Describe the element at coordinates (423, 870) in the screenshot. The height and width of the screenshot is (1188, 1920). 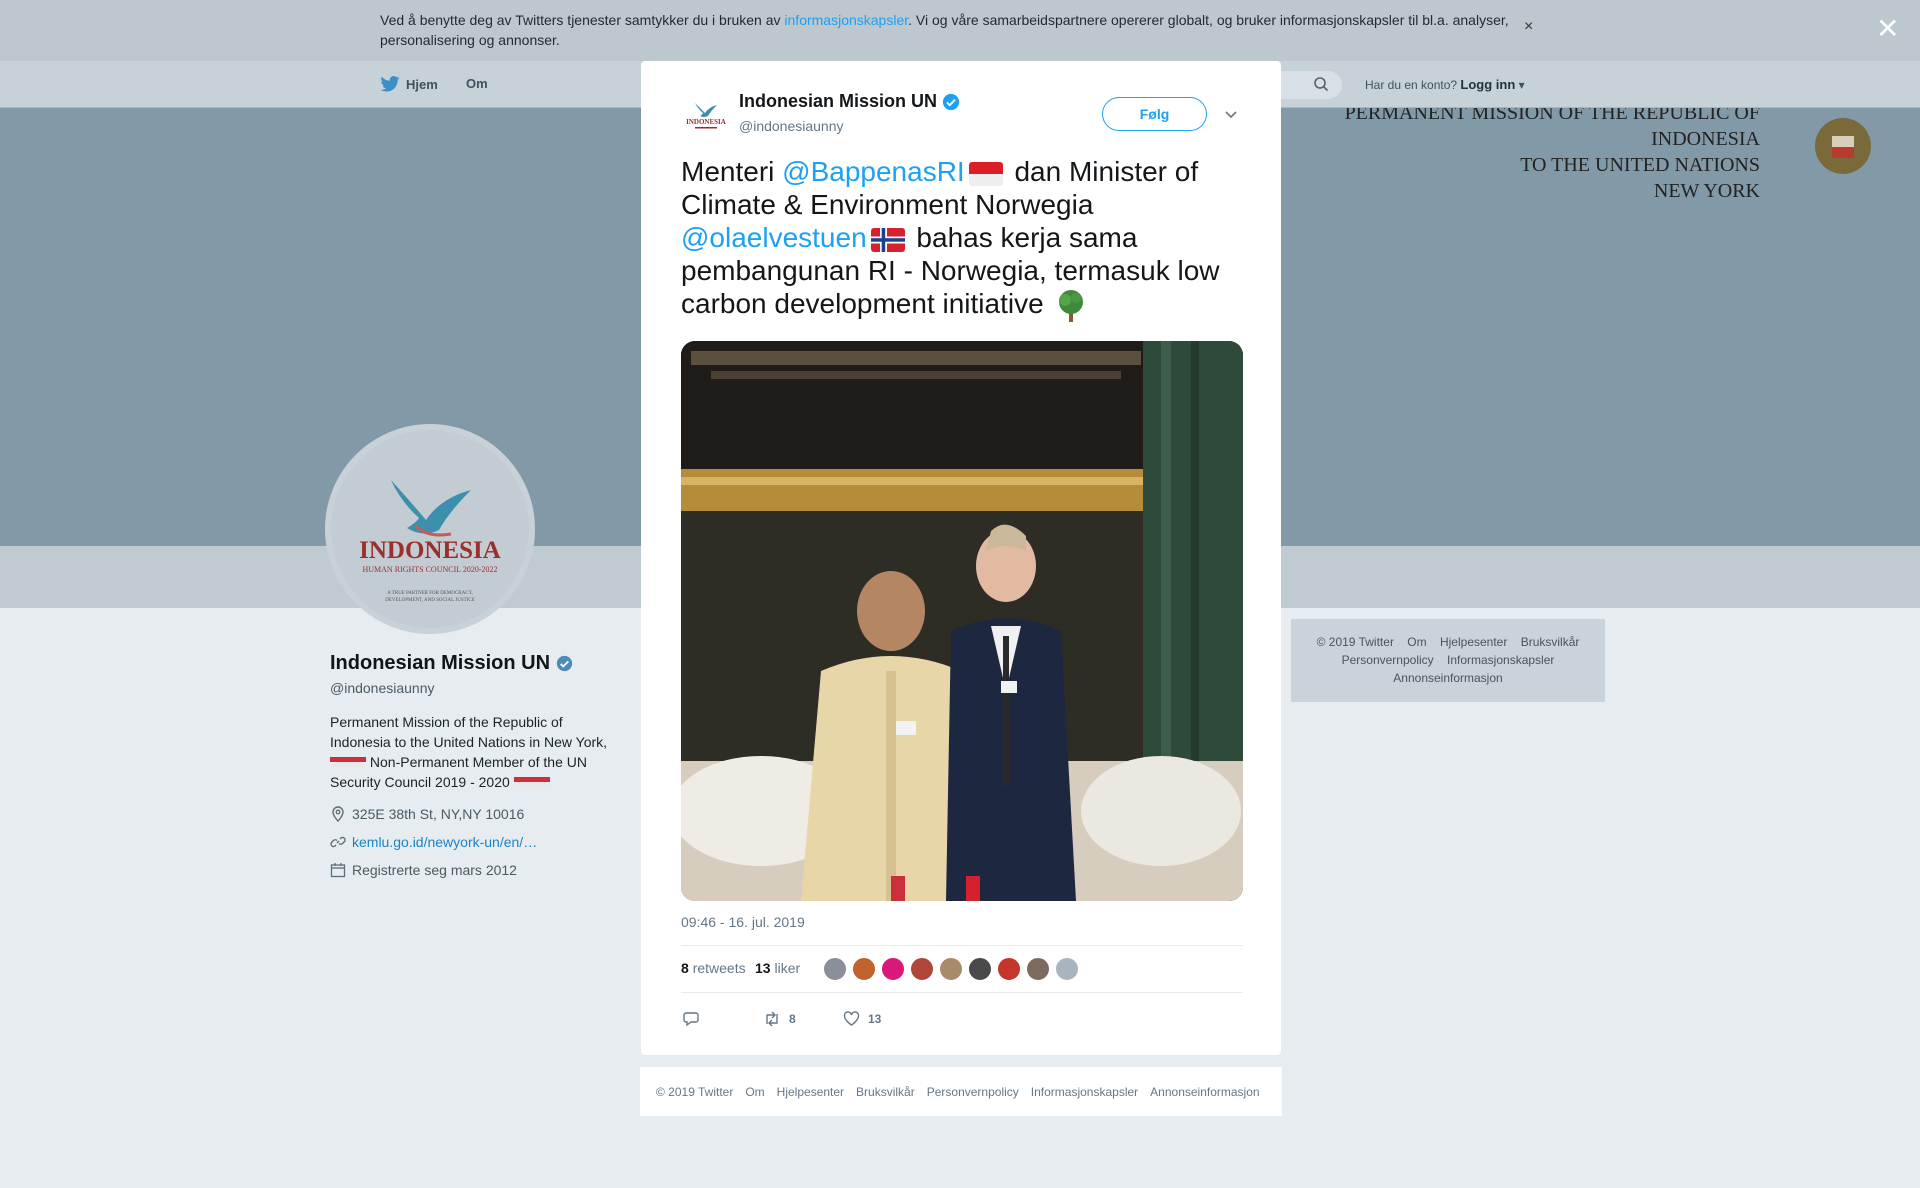
I see `profile-joined: Registrerte seg mars 2012` at that location.